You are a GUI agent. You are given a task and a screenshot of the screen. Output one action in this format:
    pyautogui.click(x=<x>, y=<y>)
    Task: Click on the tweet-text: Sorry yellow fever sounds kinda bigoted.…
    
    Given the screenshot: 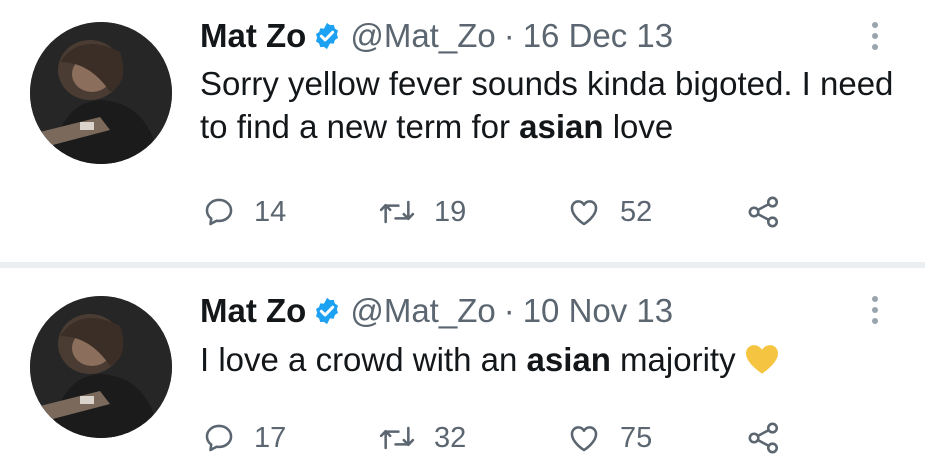 What is the action you would take?
    pyautogui.click(x=547, y=105)
    